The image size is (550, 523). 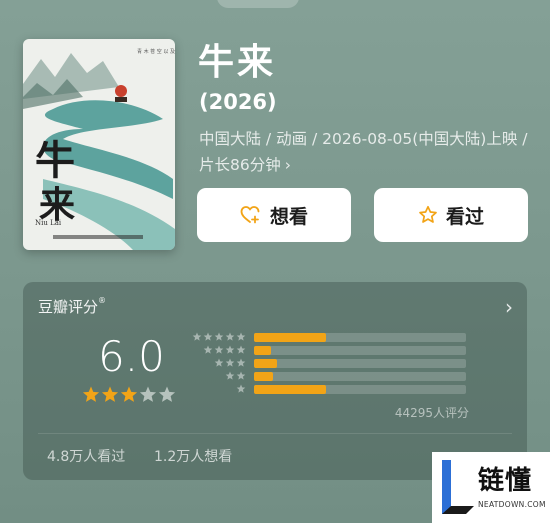 I want to click on watermark-url: NEATDOWN.COM, so click(x=512, y=504).